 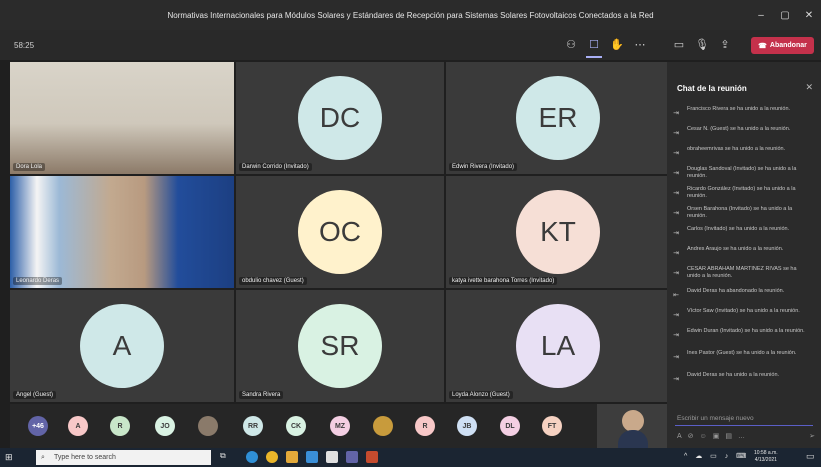 I want to click on notifications-icon: ▭, so click(x=810, y=456).